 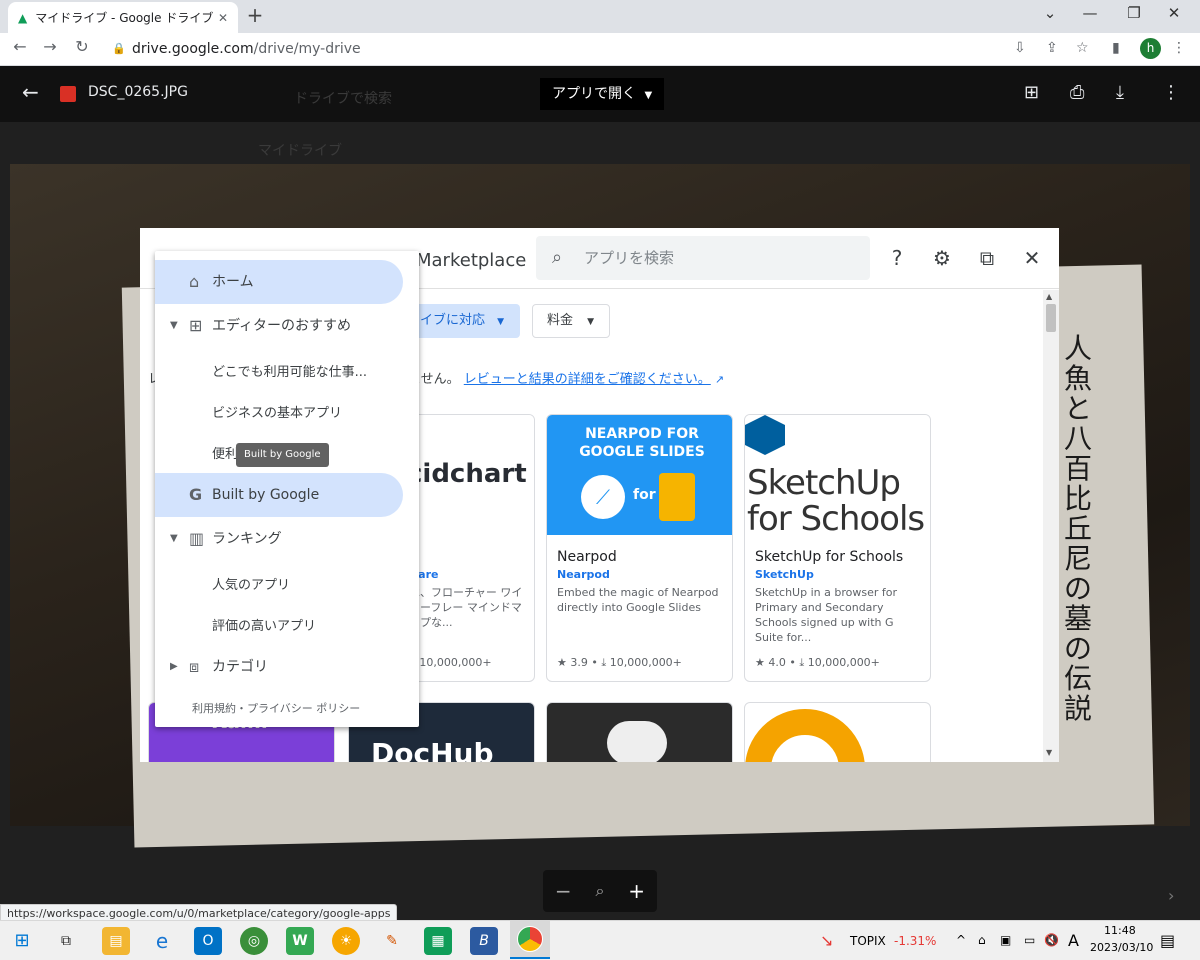 I want to click on works-with-label: イブに対応, so click(x=453, y=320).